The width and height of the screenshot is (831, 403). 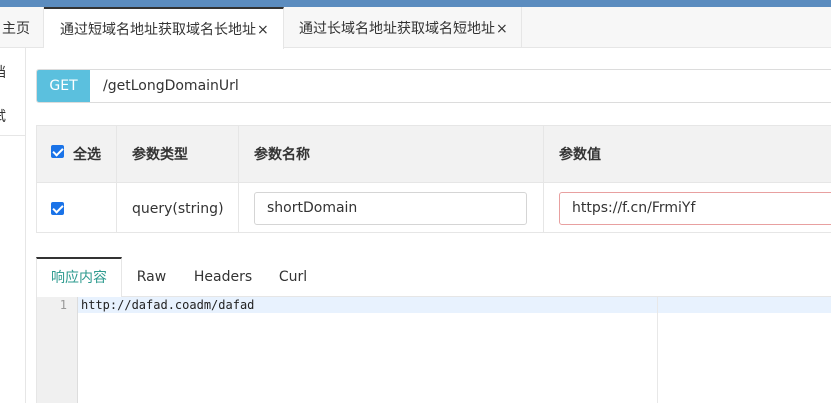 I want to click on top-accent-bar, so click(x=415, y=3).